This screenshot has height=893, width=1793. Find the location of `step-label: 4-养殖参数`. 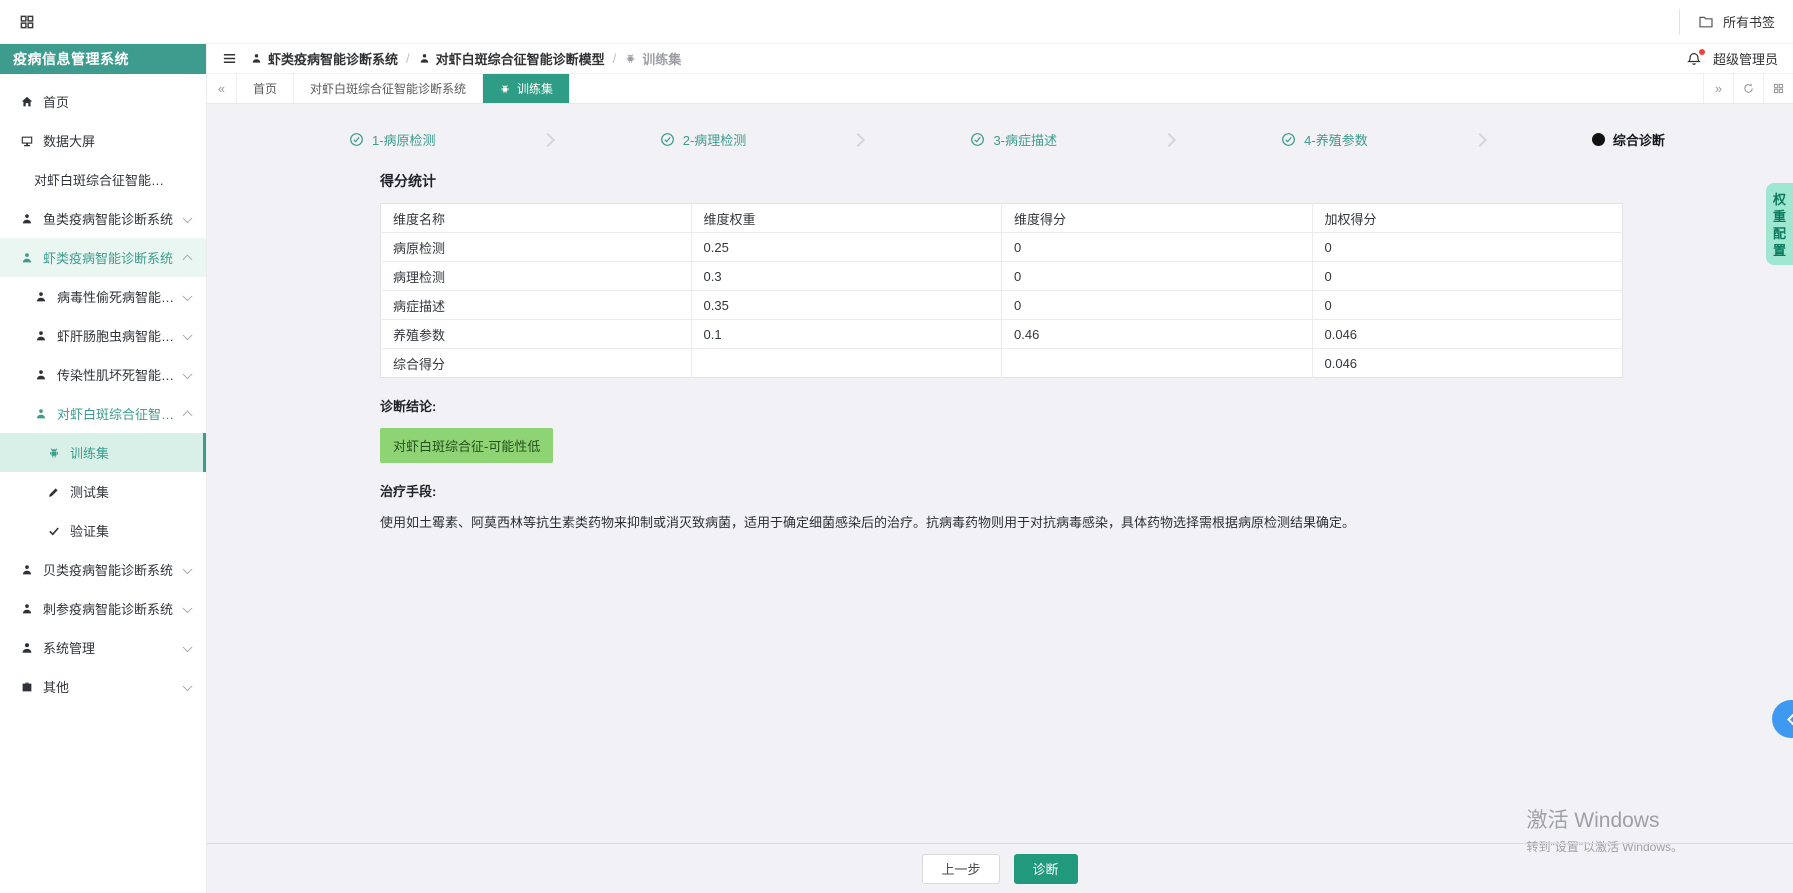

step-label: 4-养殖参数 is located at coordinates (1336, 140).